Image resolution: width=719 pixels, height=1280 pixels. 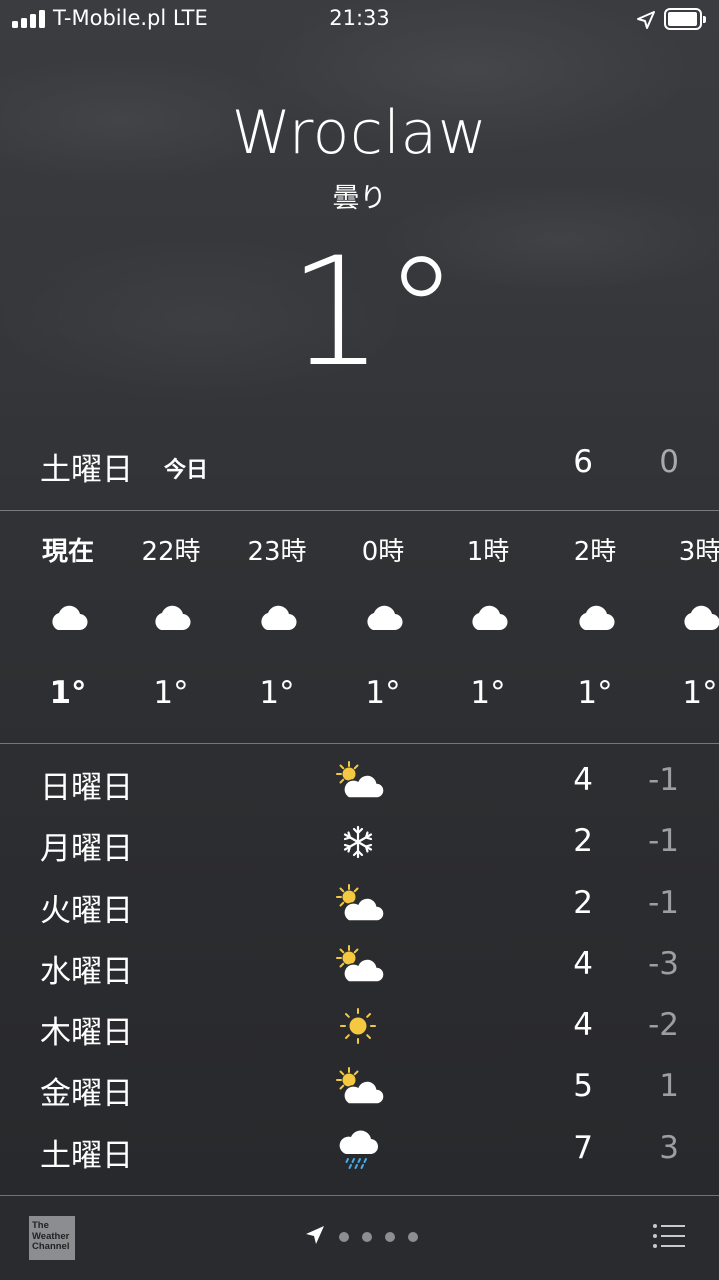 What do you see at coordinates (359, 468) in the screenshot?
I see `today-summary-row: 土曜日 今日 6 0` at bounding box center [359, 468].